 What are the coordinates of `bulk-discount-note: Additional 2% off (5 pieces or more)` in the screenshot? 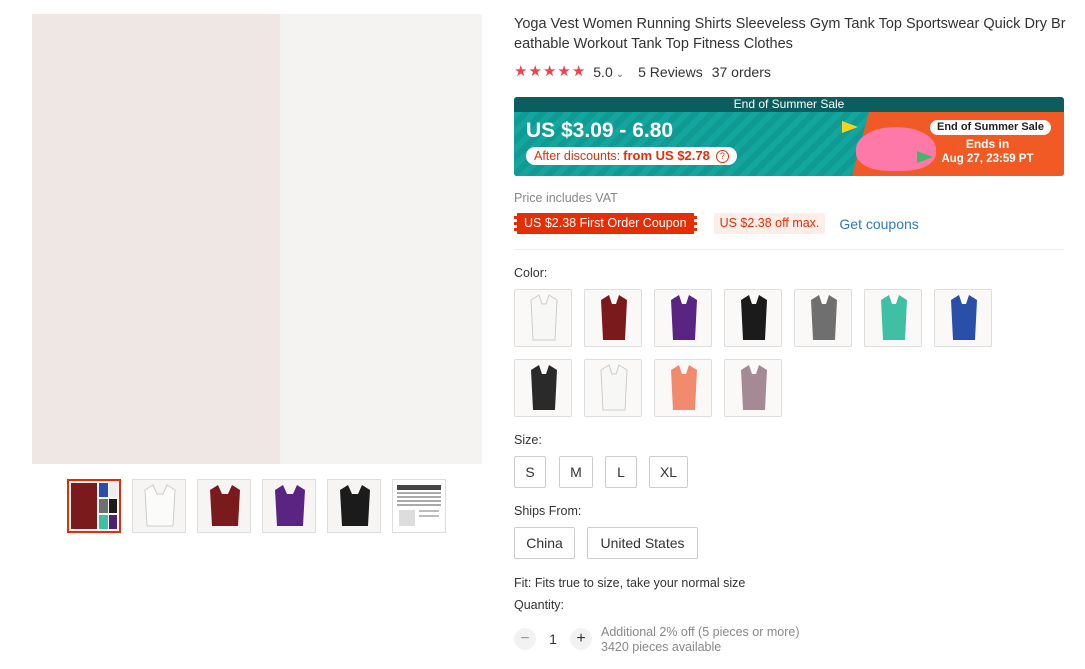 It's located at (700, 632).